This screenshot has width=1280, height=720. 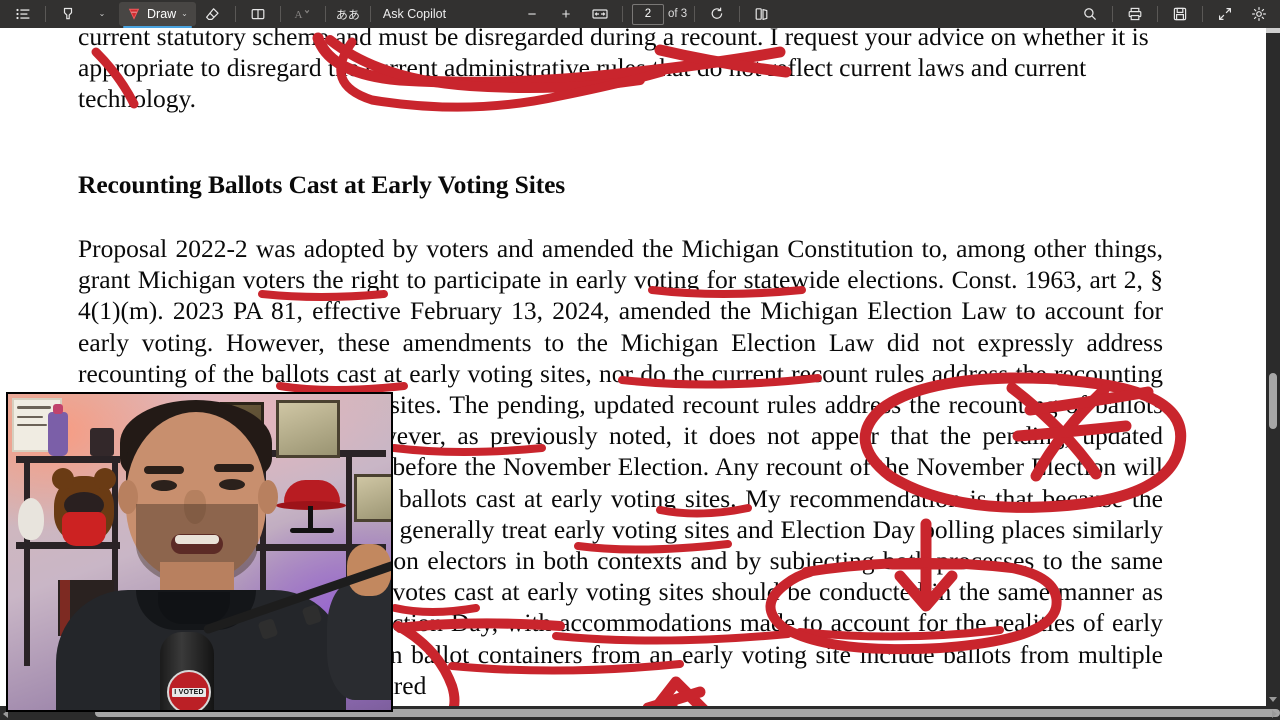 I want to click on shelf-post-left, so click(x=27, y=561).